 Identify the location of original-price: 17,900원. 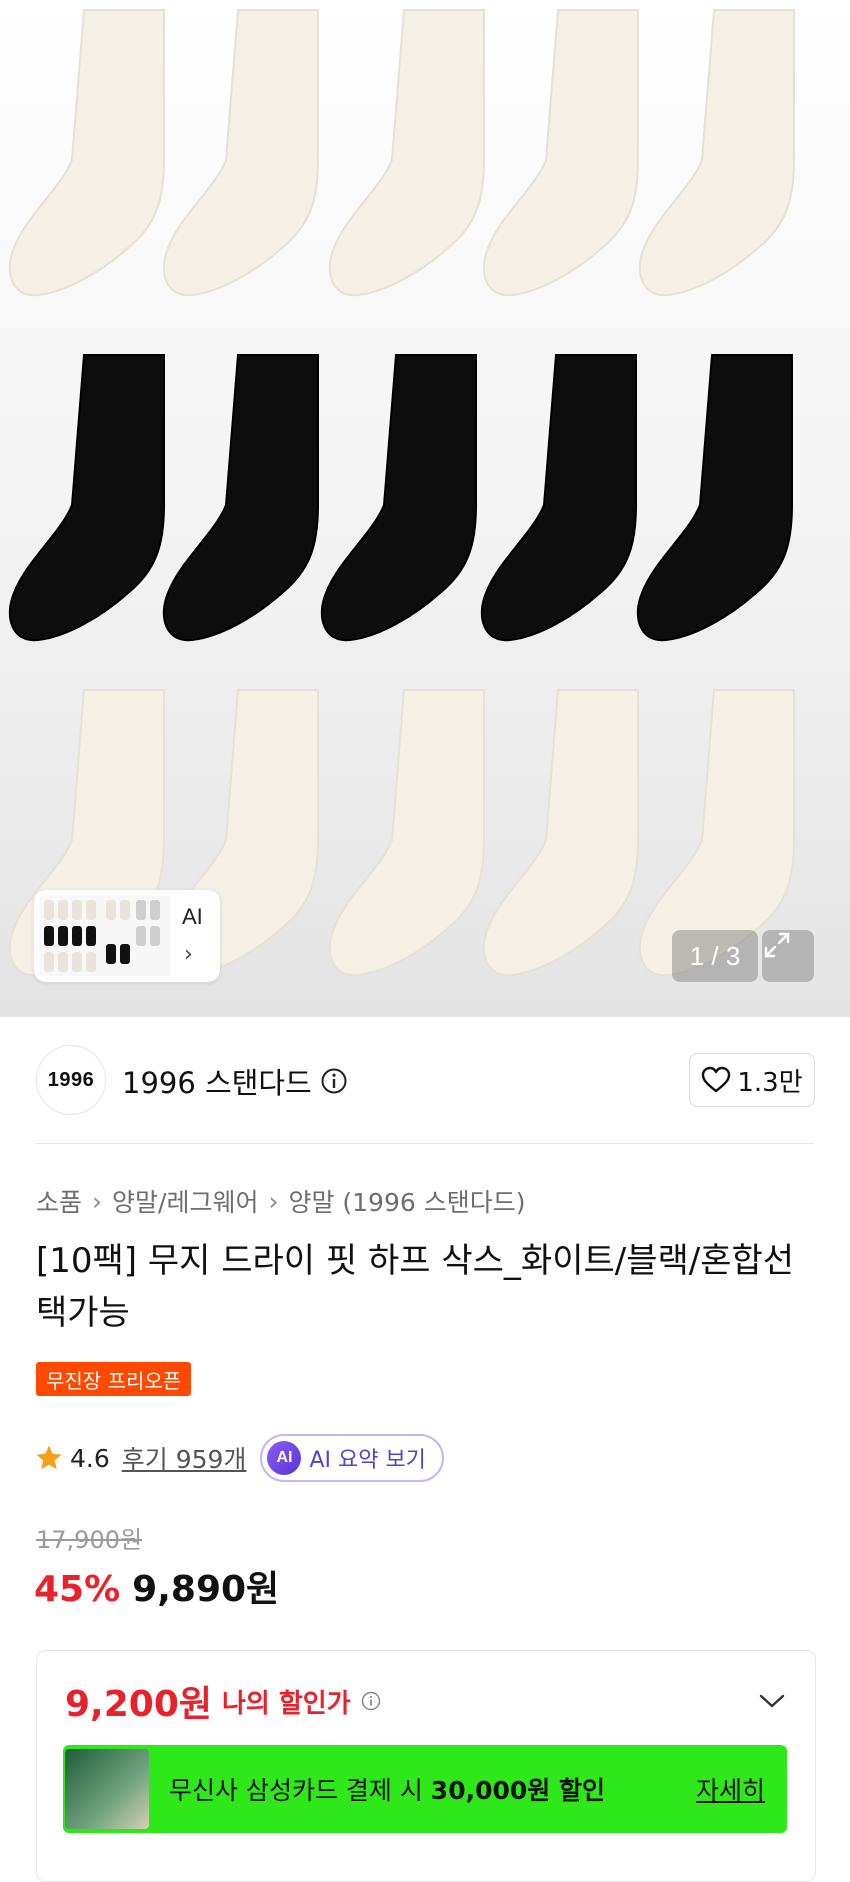
(89, 1540).